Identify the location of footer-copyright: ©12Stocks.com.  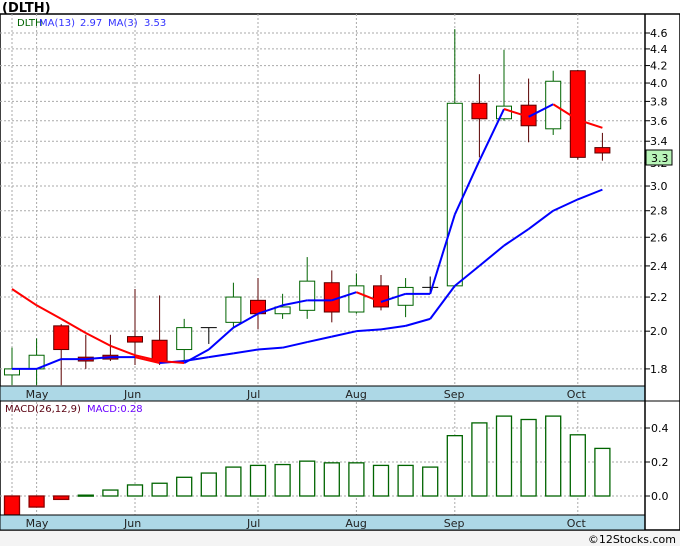
(632, 539).